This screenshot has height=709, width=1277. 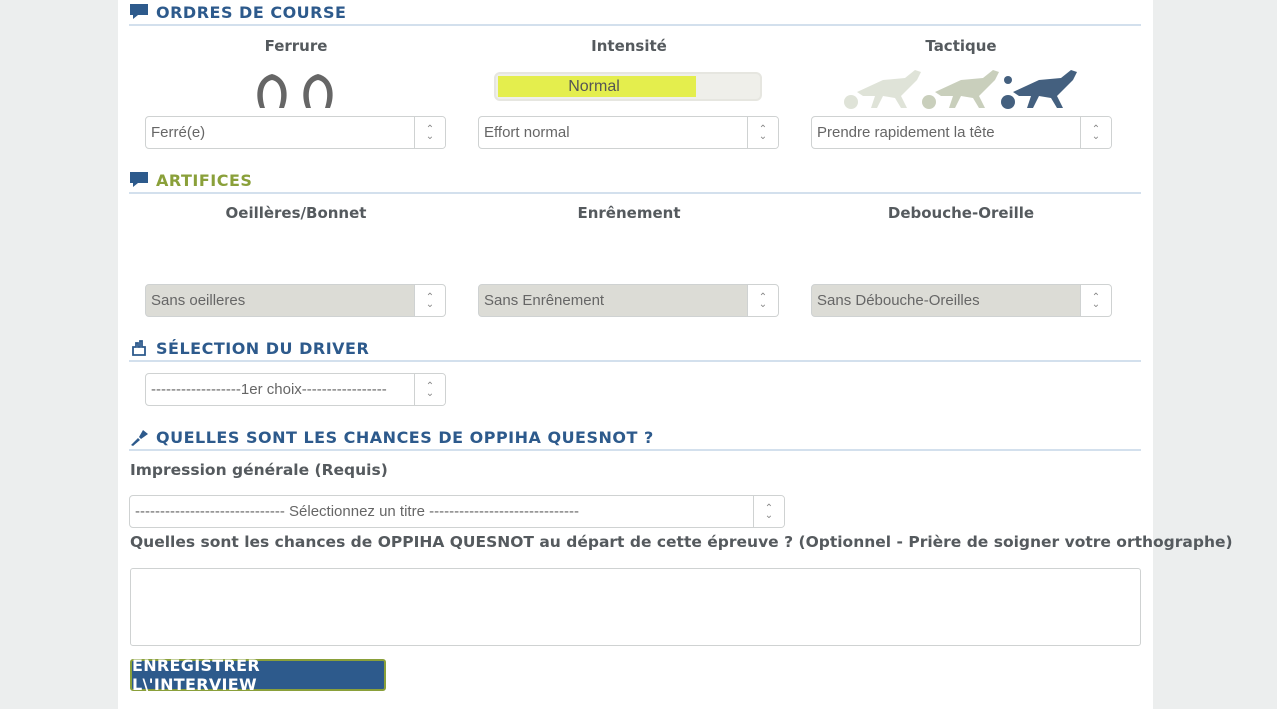 What do you see at coordinates (259, 470) in the screenshot?
I see `impression-label: Impression générale (Requis)` at bounding box center [259, 470].